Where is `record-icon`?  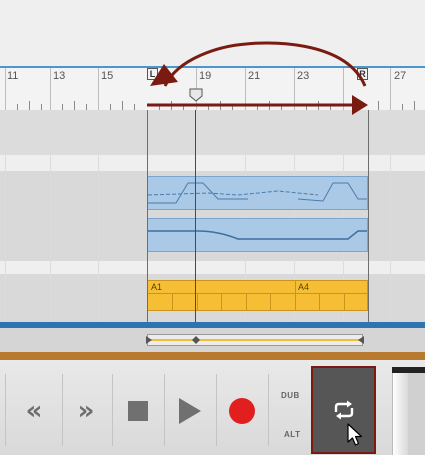 record-icon is located at coordinates (242, 411).